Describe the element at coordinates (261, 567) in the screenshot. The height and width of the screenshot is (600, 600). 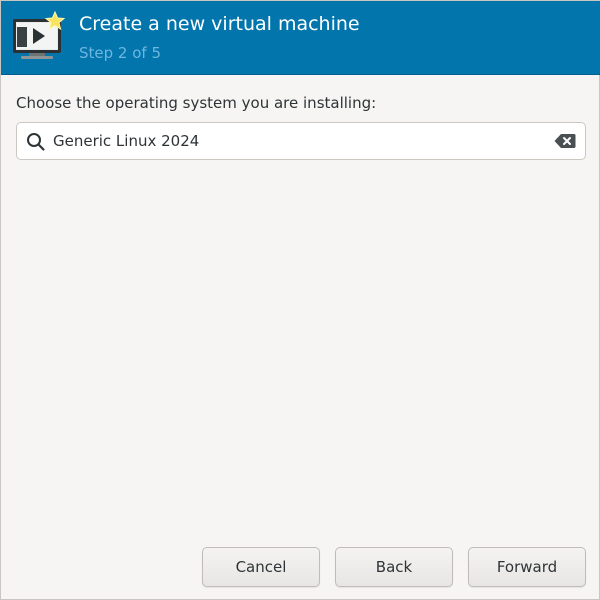
I see `cancel-button: Cancel` at that location.